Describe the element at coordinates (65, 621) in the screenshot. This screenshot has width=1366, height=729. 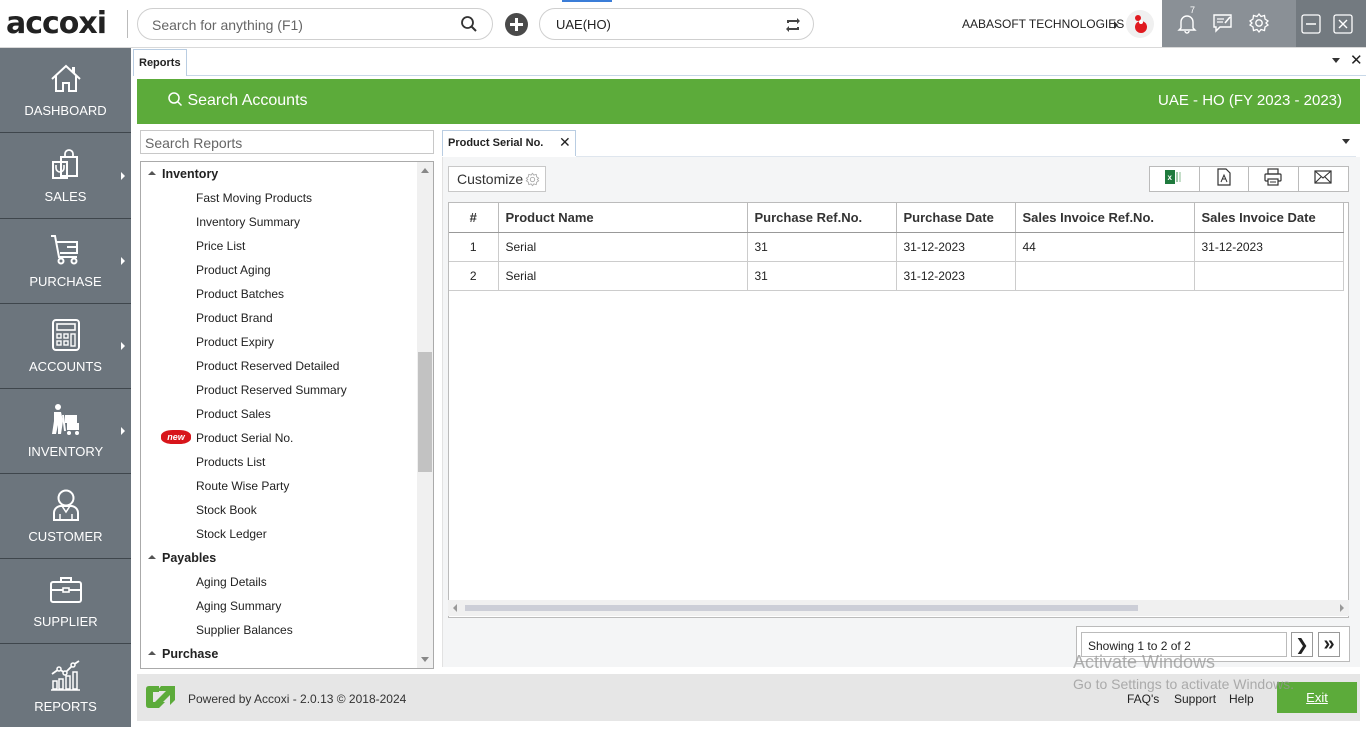
I see `sidebar-label: SUPPLIER` at that location.